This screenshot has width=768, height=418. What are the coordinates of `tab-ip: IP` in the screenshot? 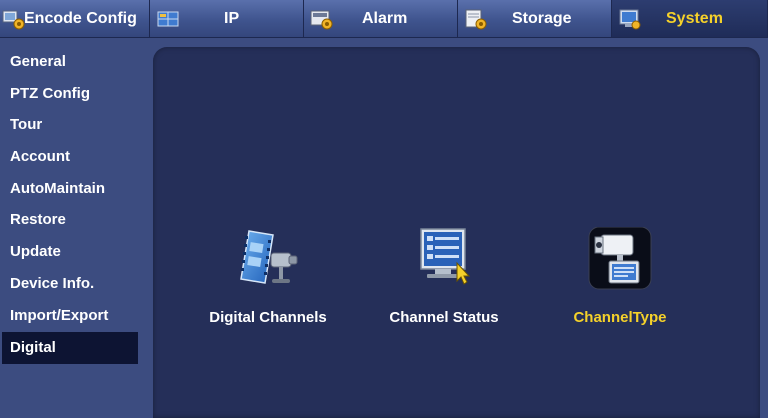 It's located at (227, 19).